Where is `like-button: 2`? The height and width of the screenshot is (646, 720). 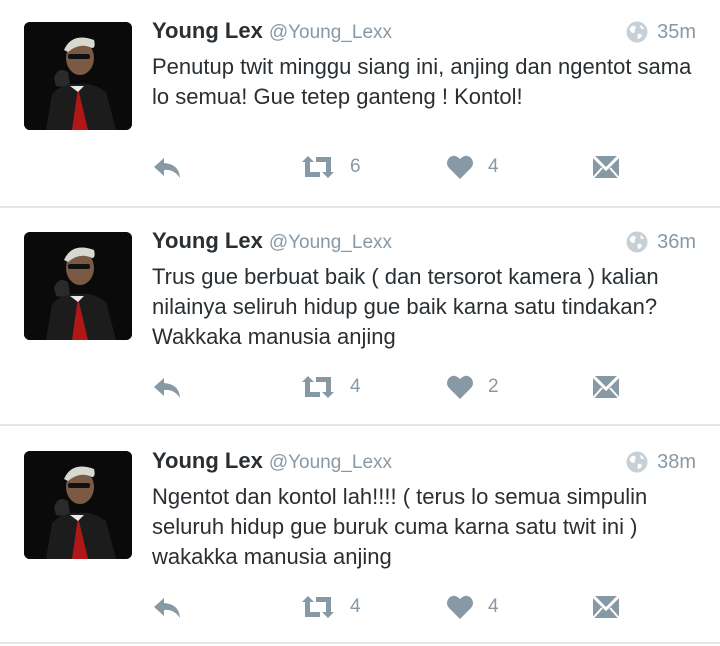
like-button: 2 is located at coordinates (472, 387).